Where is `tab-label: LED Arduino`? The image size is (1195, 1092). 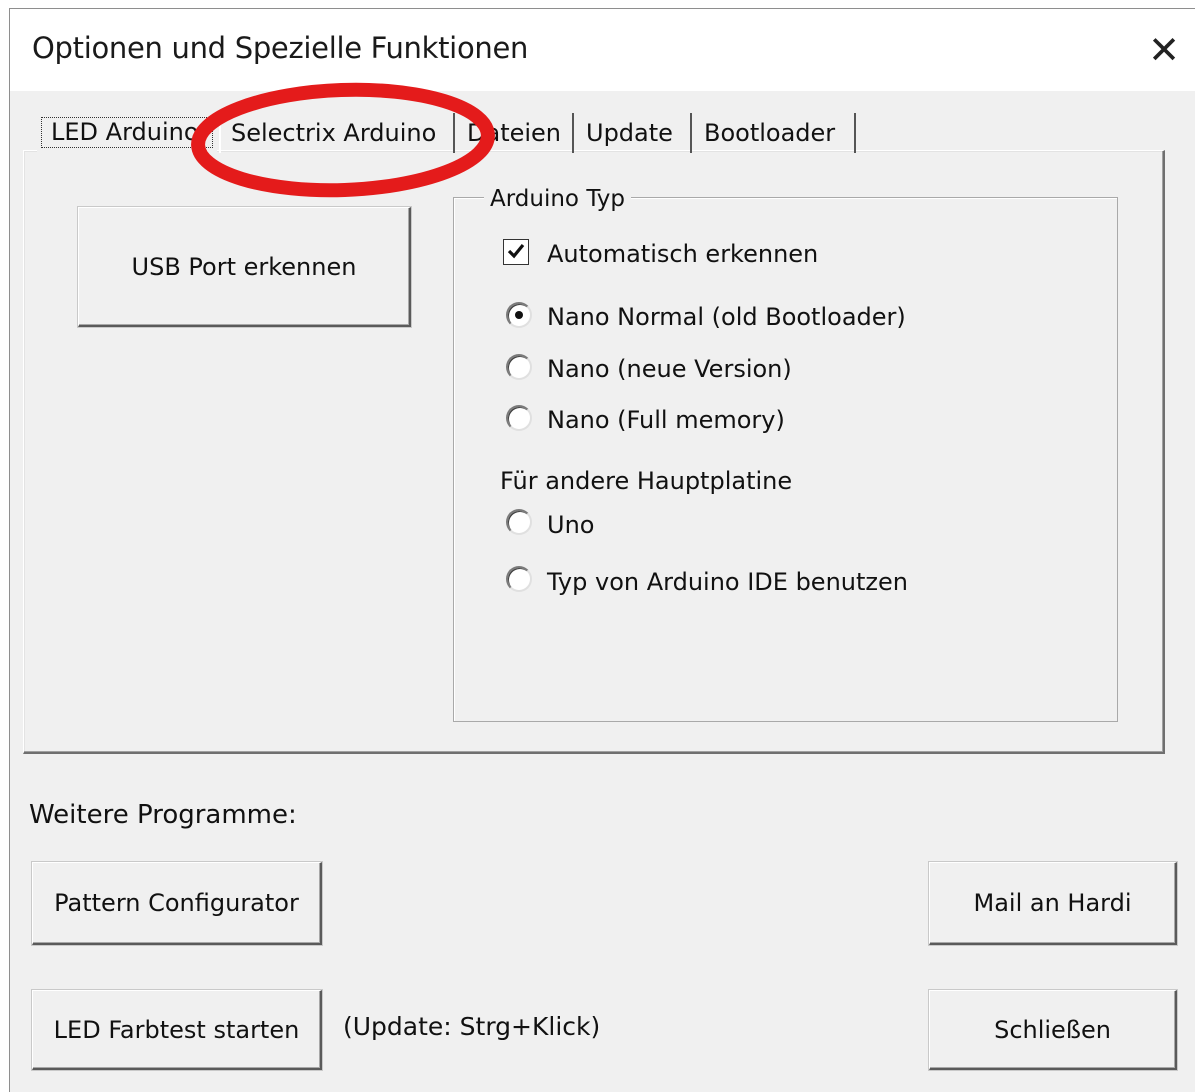
tab-label: LED Arduino is located at coordinates (125, 132).